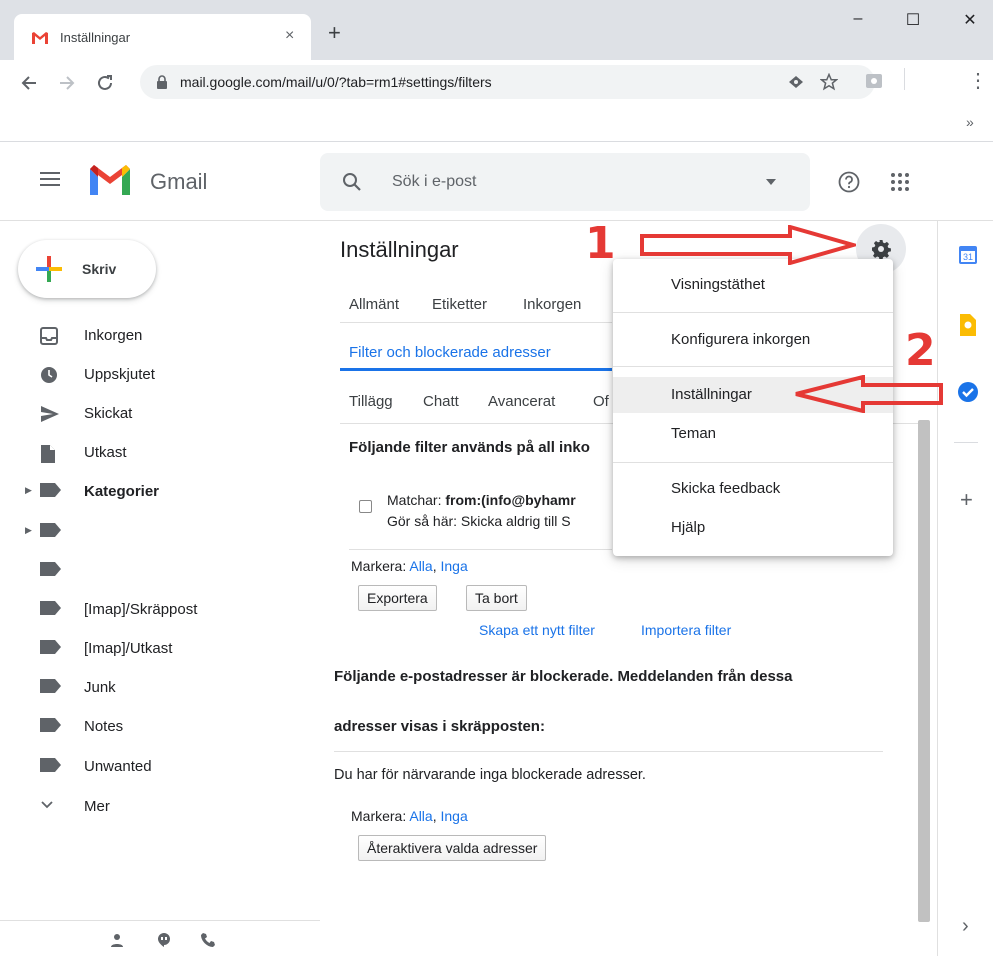 The image size is (993, 956). I want to click on select-label: Markera:, so click(380, 566).